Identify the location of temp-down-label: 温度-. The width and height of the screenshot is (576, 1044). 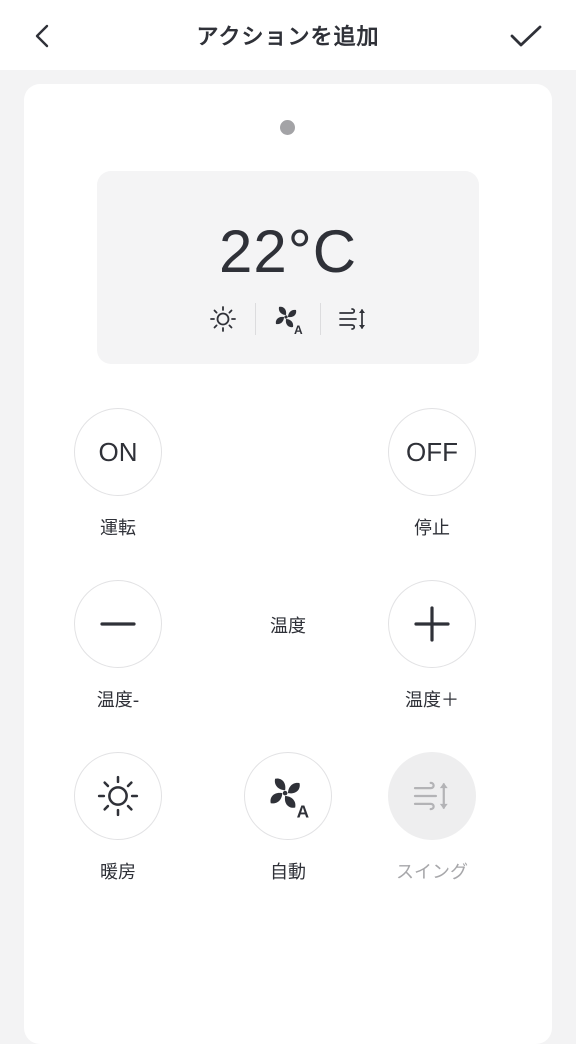
(118, 700).